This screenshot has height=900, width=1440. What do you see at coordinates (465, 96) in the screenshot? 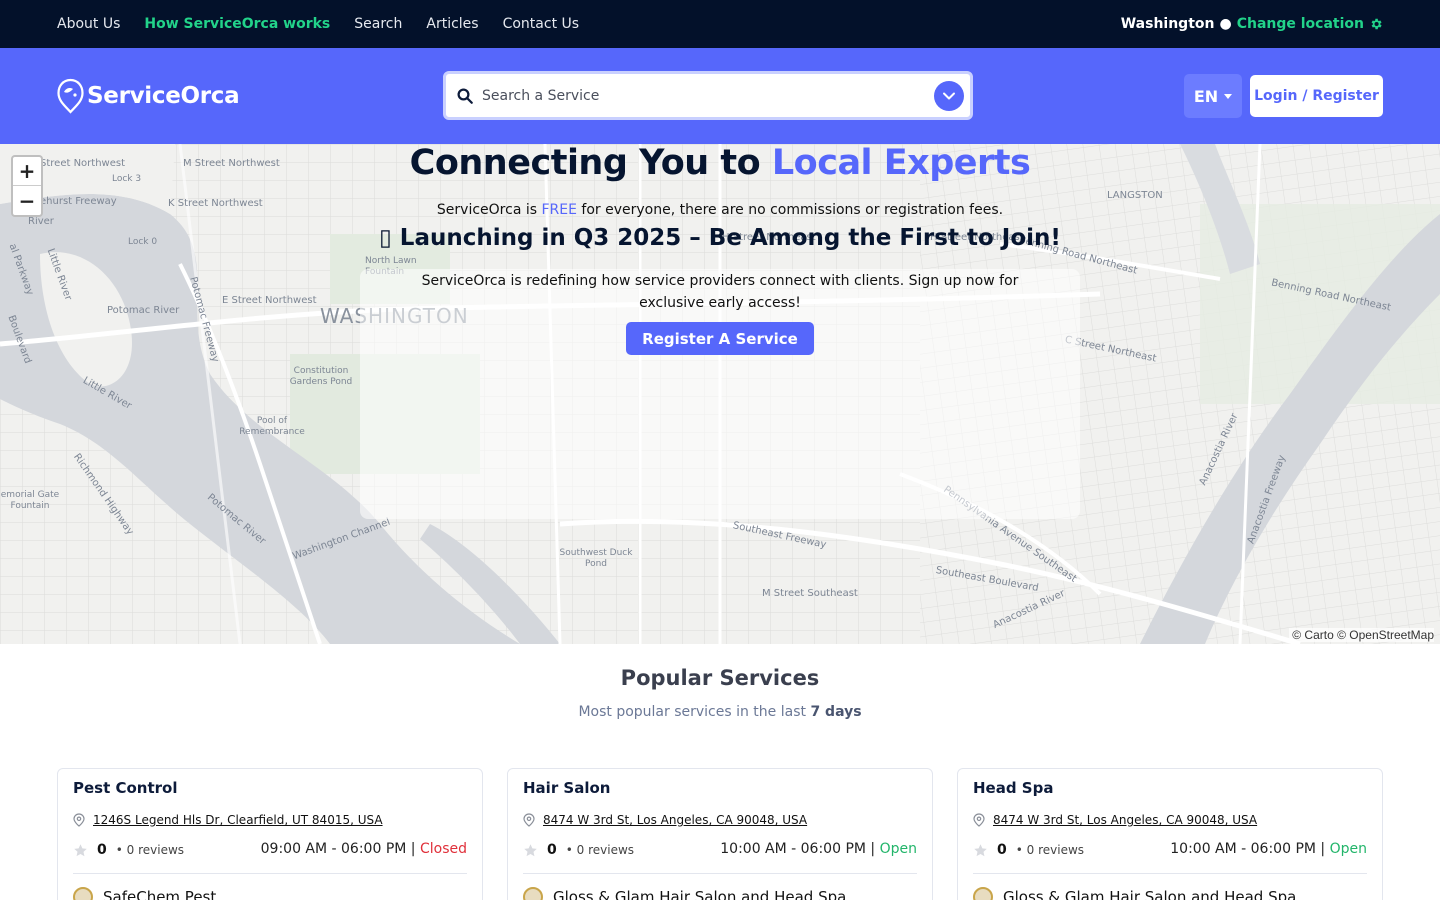
I see `search-icon` at bounding box center [465, 96].